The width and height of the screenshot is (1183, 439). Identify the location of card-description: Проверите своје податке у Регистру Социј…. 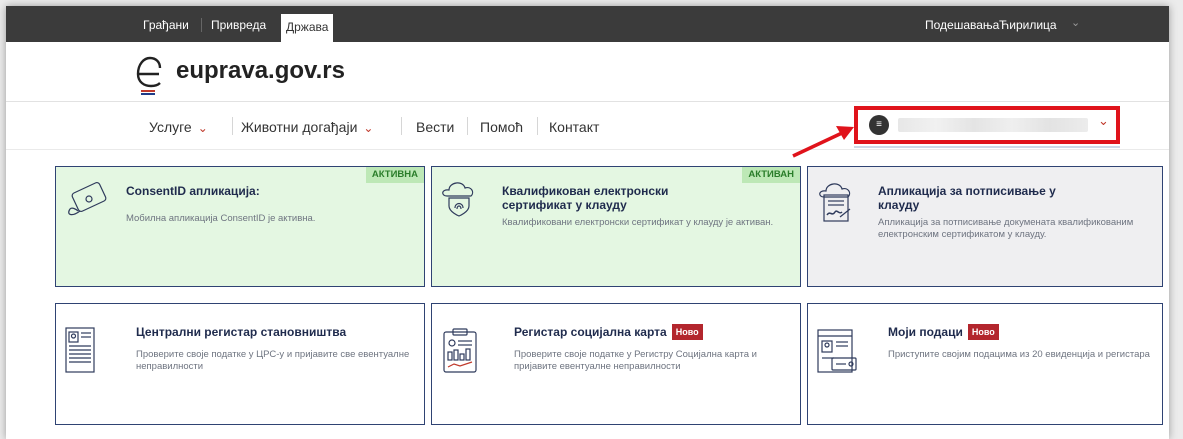
(635, 360).